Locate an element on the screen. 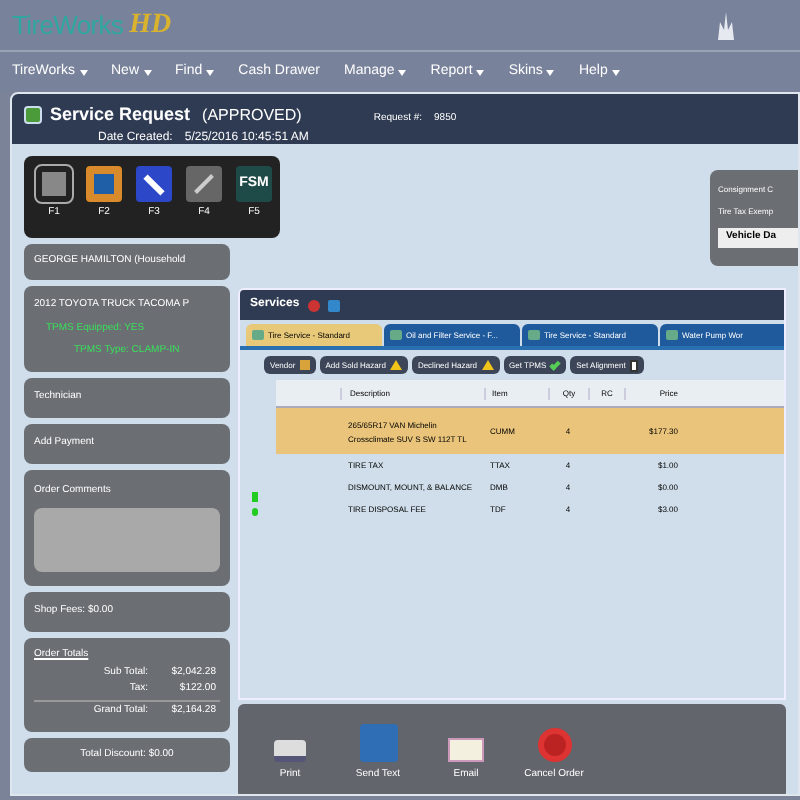  envelope-icon is located at coordinates (466, 750).